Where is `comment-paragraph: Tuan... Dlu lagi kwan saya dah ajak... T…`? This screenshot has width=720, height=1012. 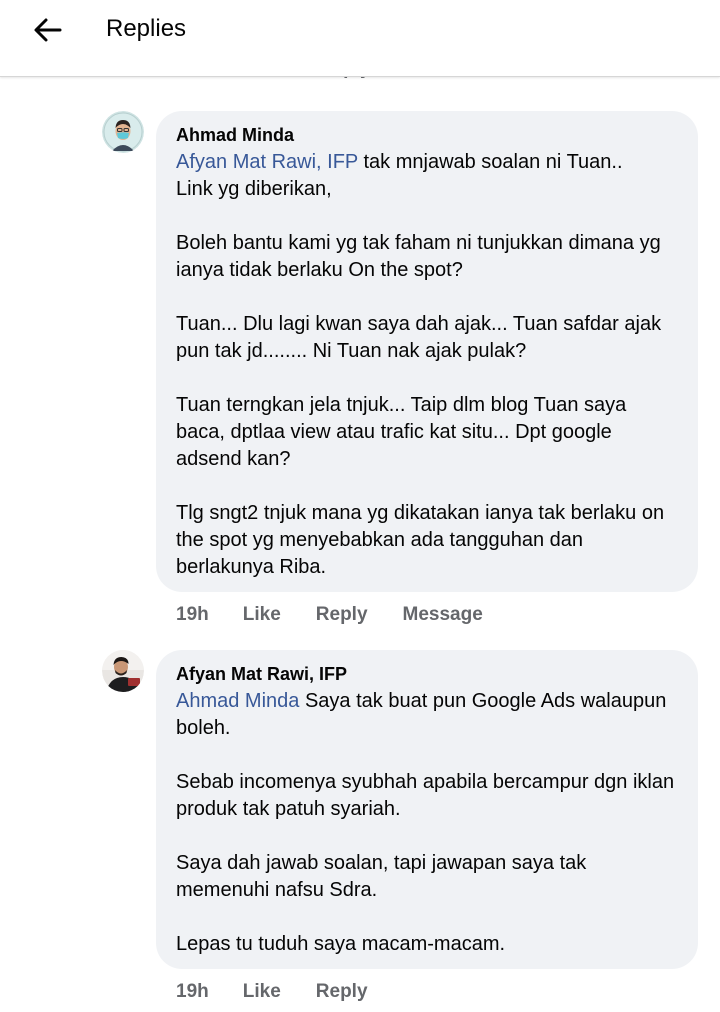 comment-paragraph: Tuan... Dlu lagi kwan saya dah ajak... T… is located at coordinates (419, 337).